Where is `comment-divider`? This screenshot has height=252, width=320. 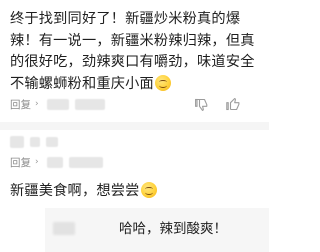 comment-divider is located at coordinates (134, 126).